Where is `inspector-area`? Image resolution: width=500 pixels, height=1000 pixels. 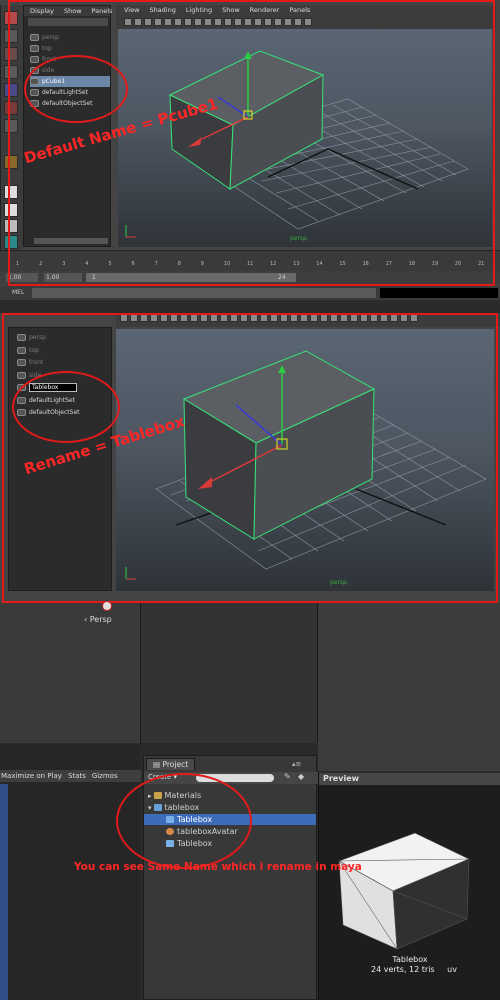 inspector-area is located at coordinates (409, 687).